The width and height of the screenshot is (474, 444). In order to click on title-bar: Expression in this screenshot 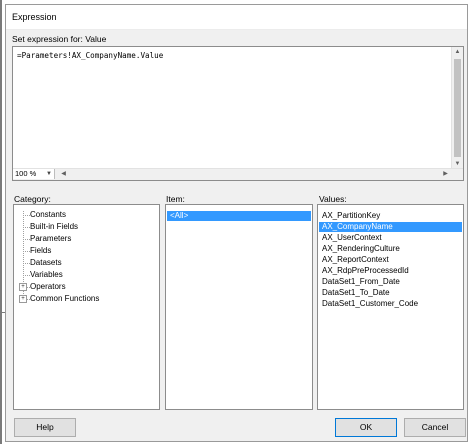, I will do `click(236, 17)`.